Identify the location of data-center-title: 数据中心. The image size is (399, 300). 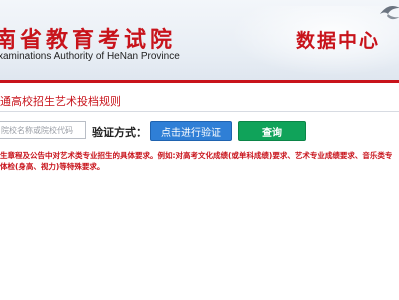
(338, 41).